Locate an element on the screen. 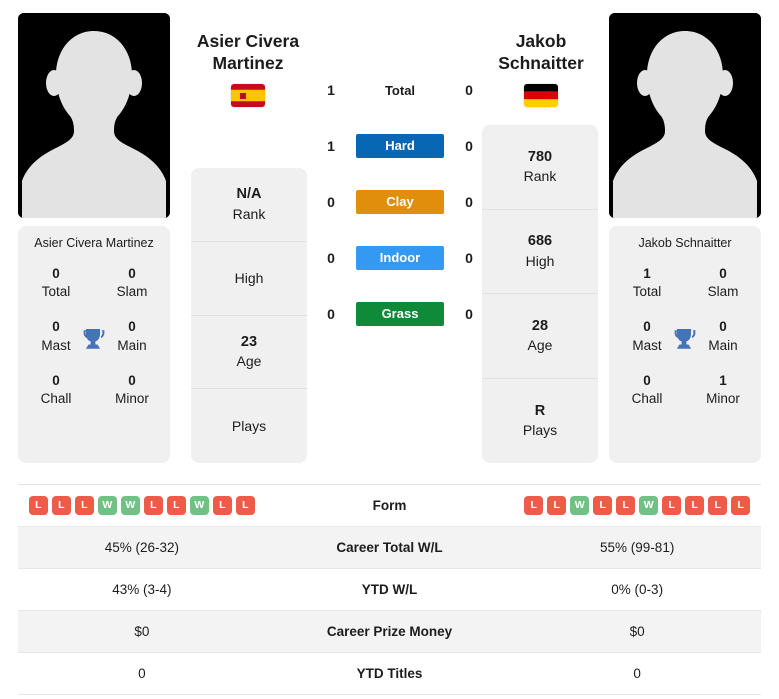 This screenshot has height=699, width=779. h2h-row-grass: 0 Grass 0 is located at coordinates (400, 314).